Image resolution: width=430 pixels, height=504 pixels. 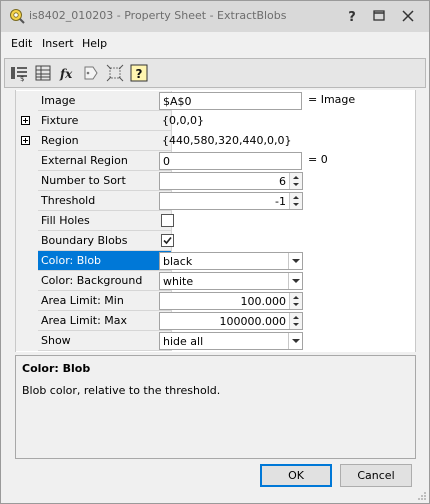 What do you see at coordinates (379, 16) in the screenshot?
I see `maximize-icon` at bounding box center [379, 16].